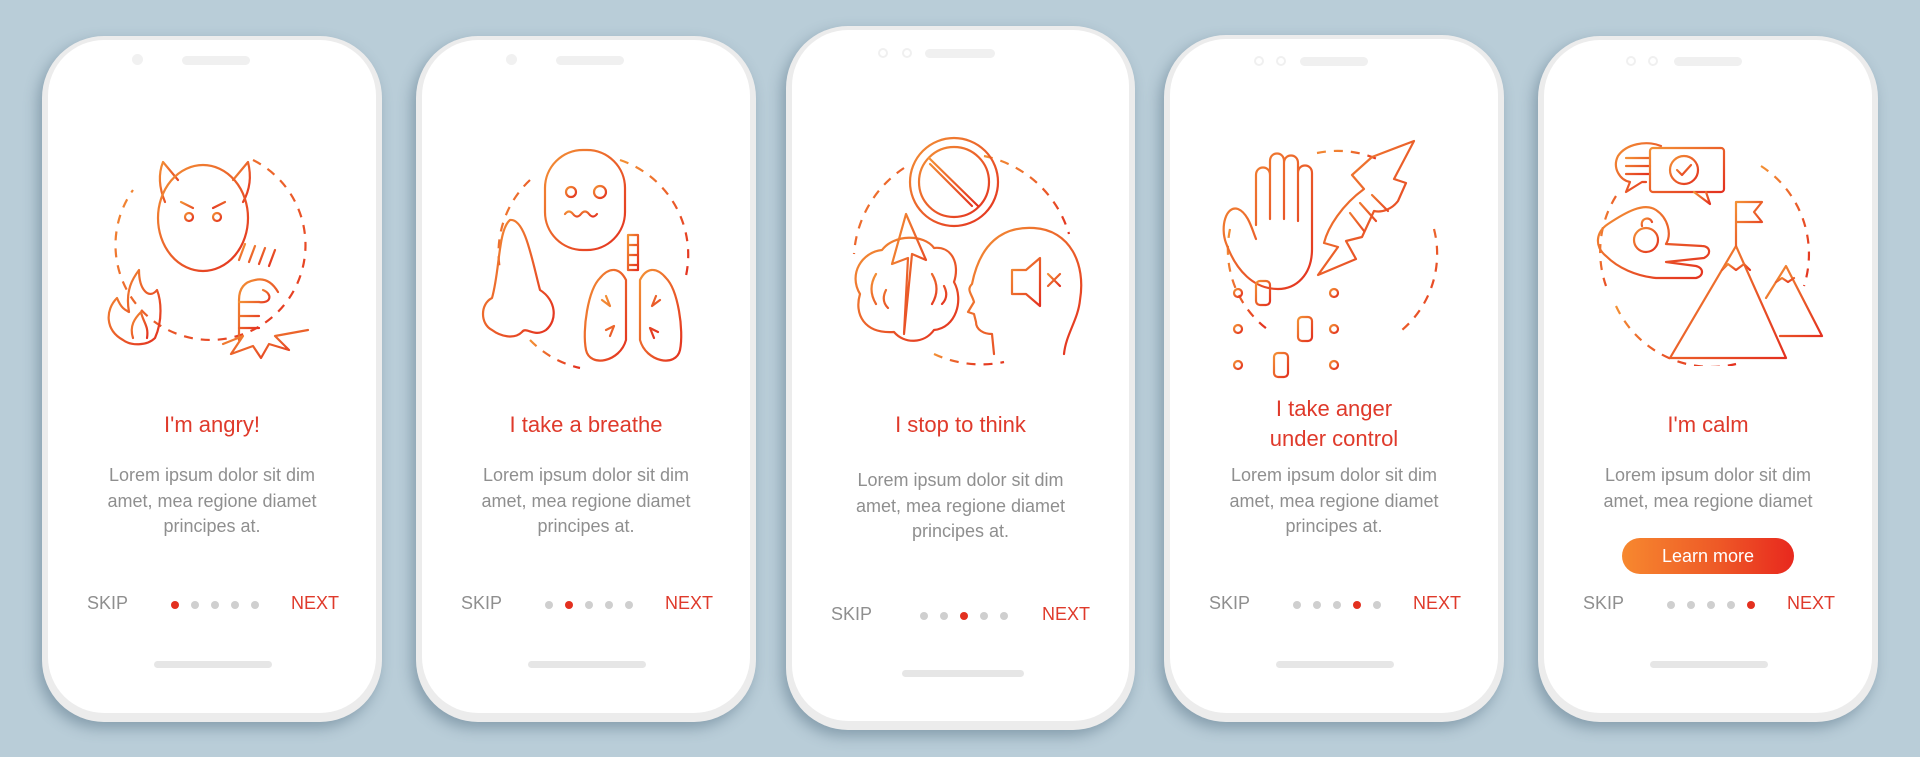 This screenshot has width=1920, height=757. What do you see at coordinates (1334, 424) in the screenshot?
I see `screen-title: I take anger under control` at bounding box center [1334, 424].